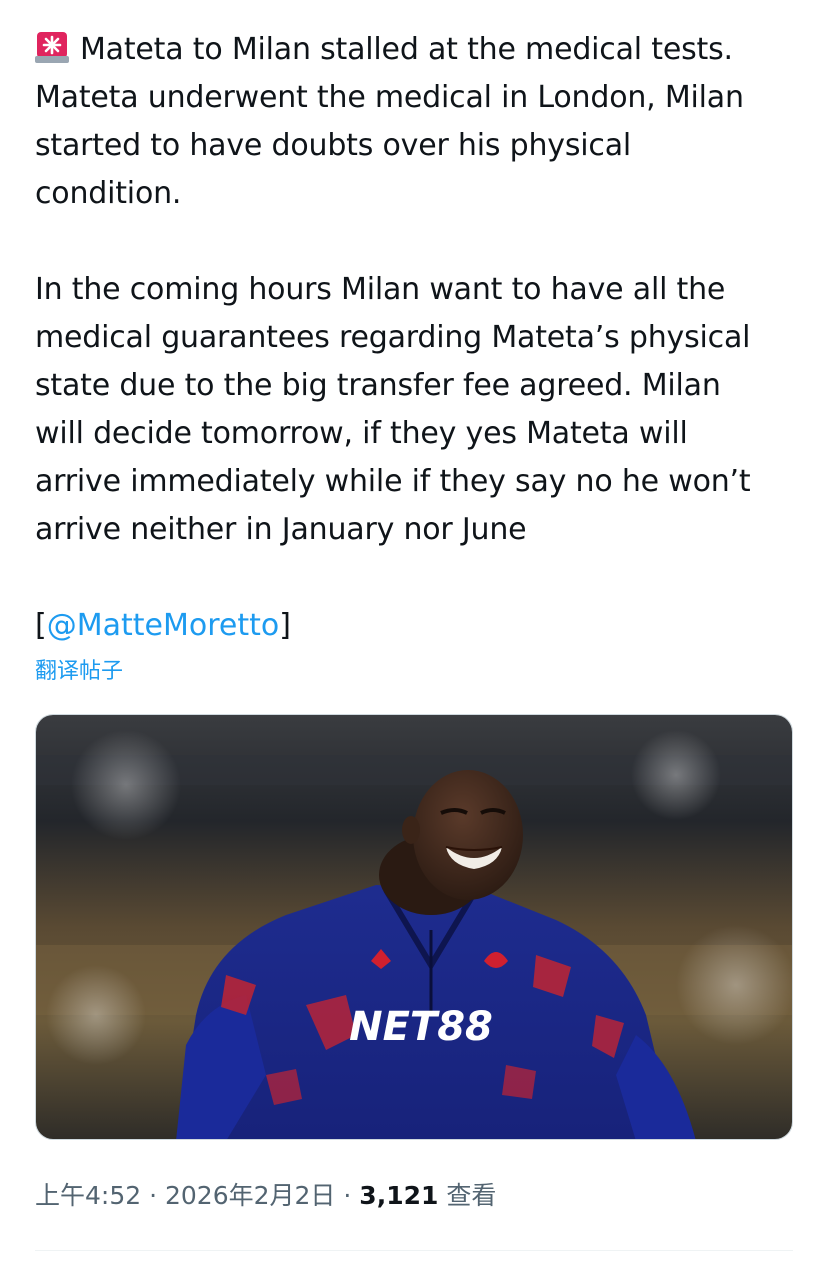  I want to click on mention-link: @MatteMoretto, so click(163, 625).